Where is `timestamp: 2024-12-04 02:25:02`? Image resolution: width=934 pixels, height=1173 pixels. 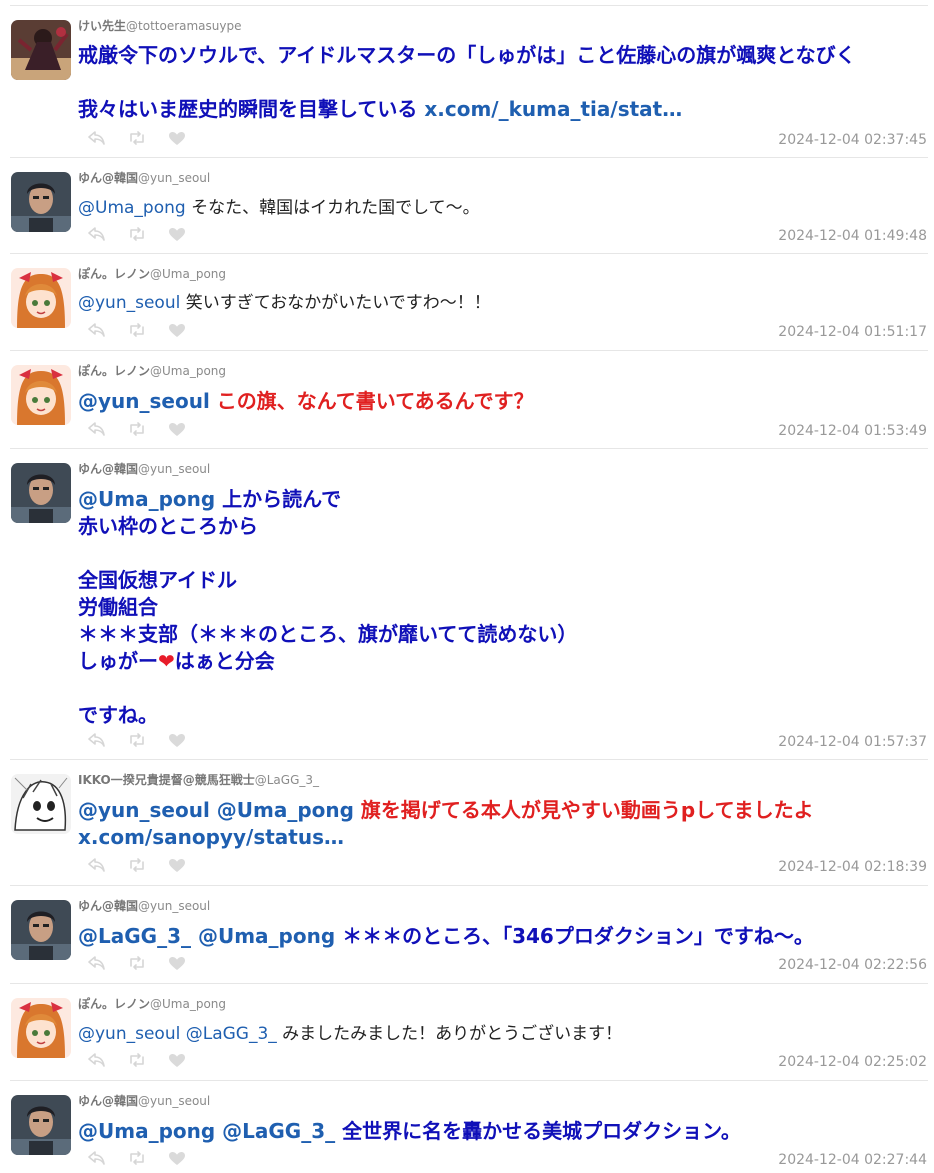
timestamp: 2024-12-04 02:25:02 is located at coordinates (852, 1062).